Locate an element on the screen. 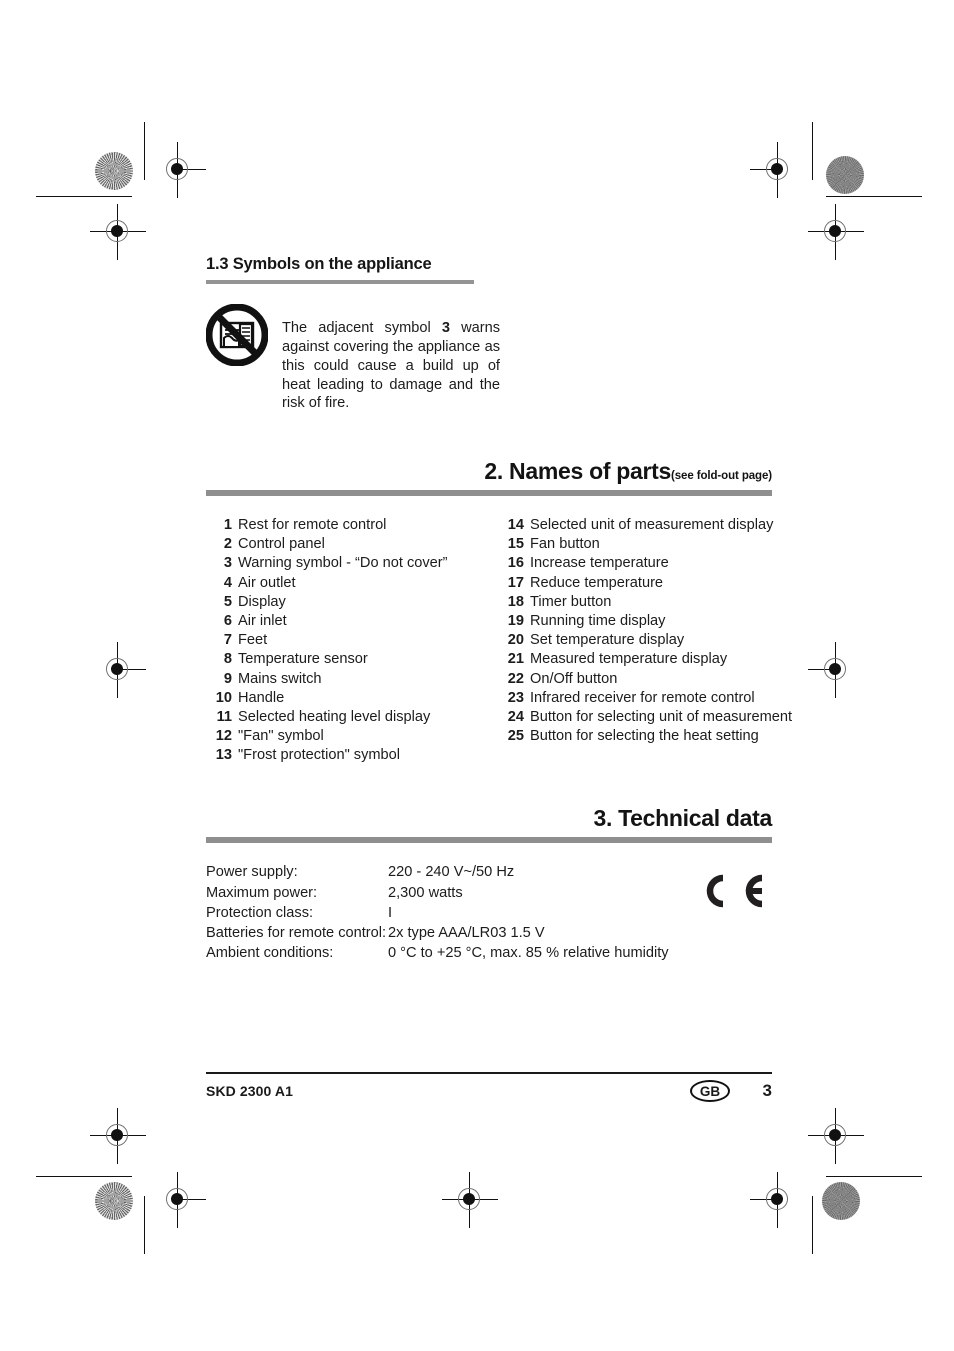 The height and width of the screenshot is (1351, 954). part-list-item: 16 Increase temperature is located at coordinates (635, 563).